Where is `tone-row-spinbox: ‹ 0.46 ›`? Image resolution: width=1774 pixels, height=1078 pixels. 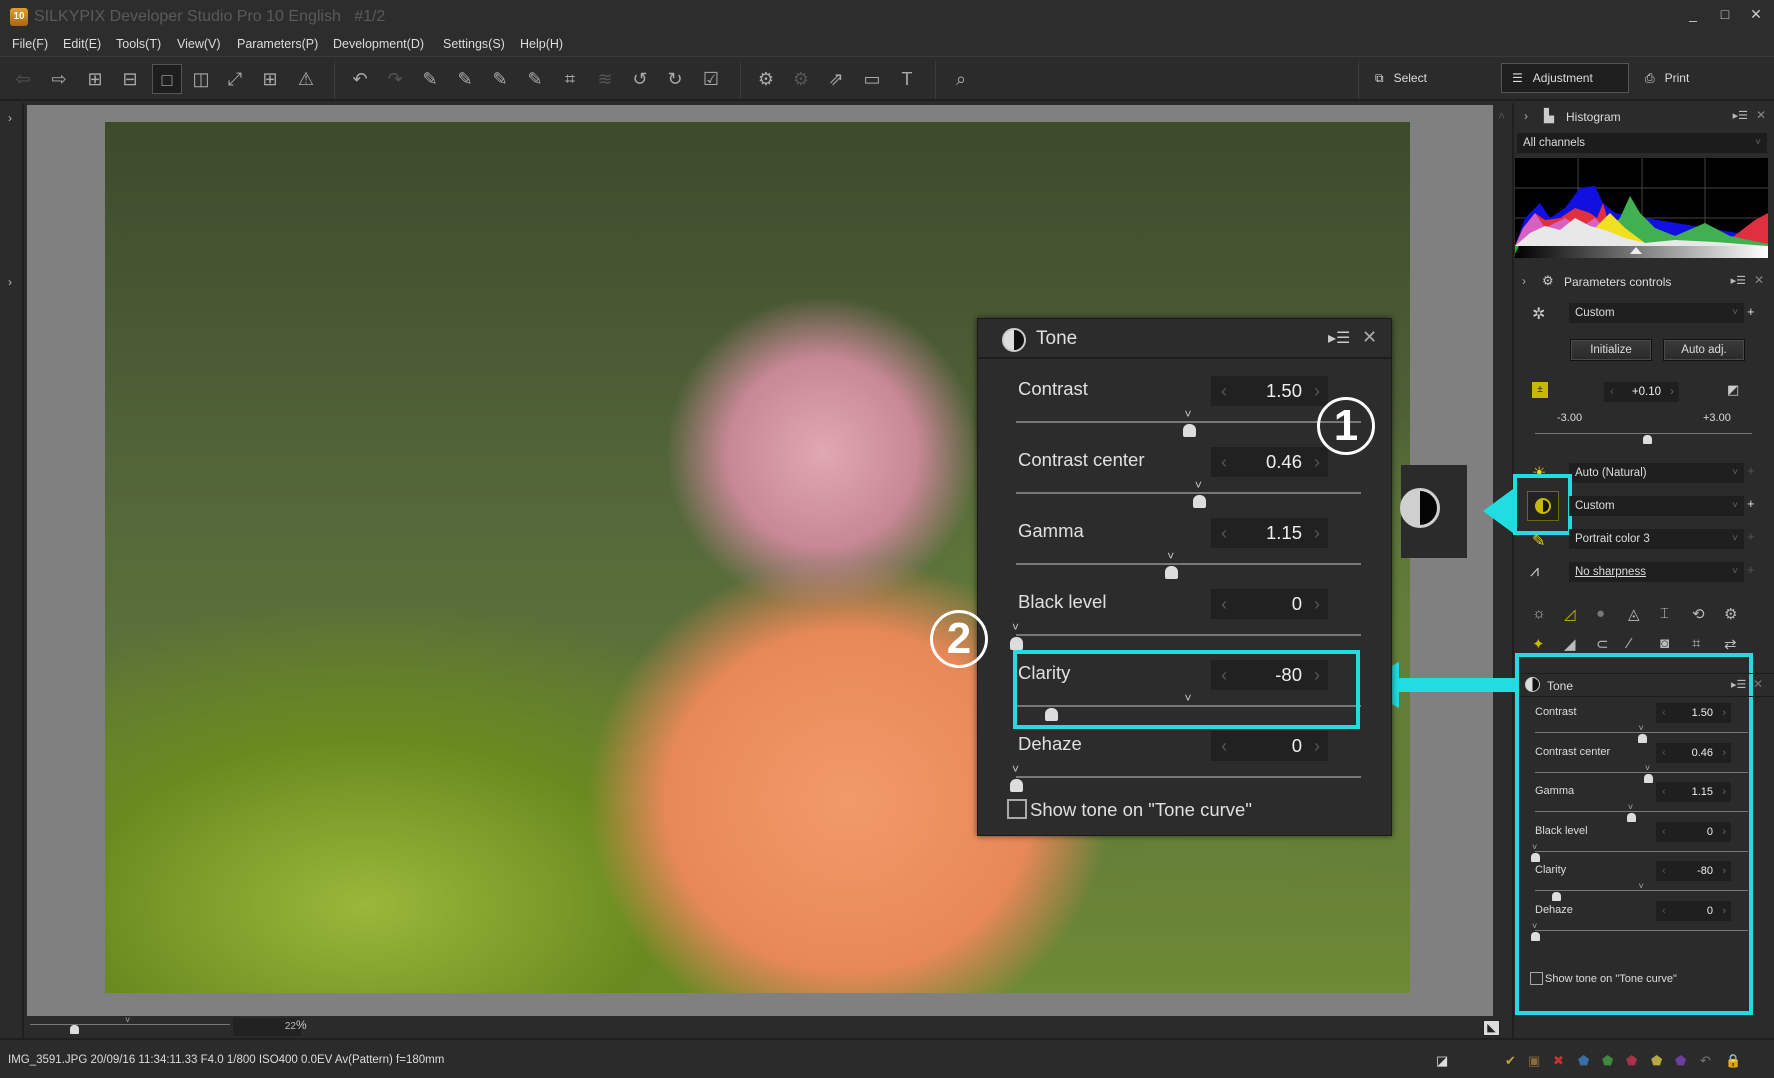
tone-row-spinbox: ‹ 0.46 › is located at coordinates (1693, 752).